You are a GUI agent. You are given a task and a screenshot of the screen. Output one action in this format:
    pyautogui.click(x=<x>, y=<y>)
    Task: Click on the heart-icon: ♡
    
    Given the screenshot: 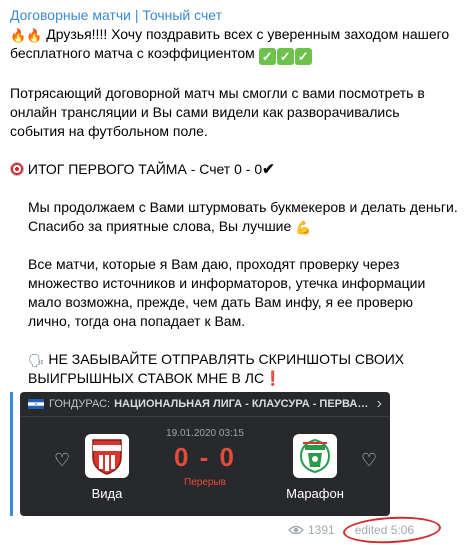 What is the action you would take?
    pyautogui.click(x=369, y=460)
    